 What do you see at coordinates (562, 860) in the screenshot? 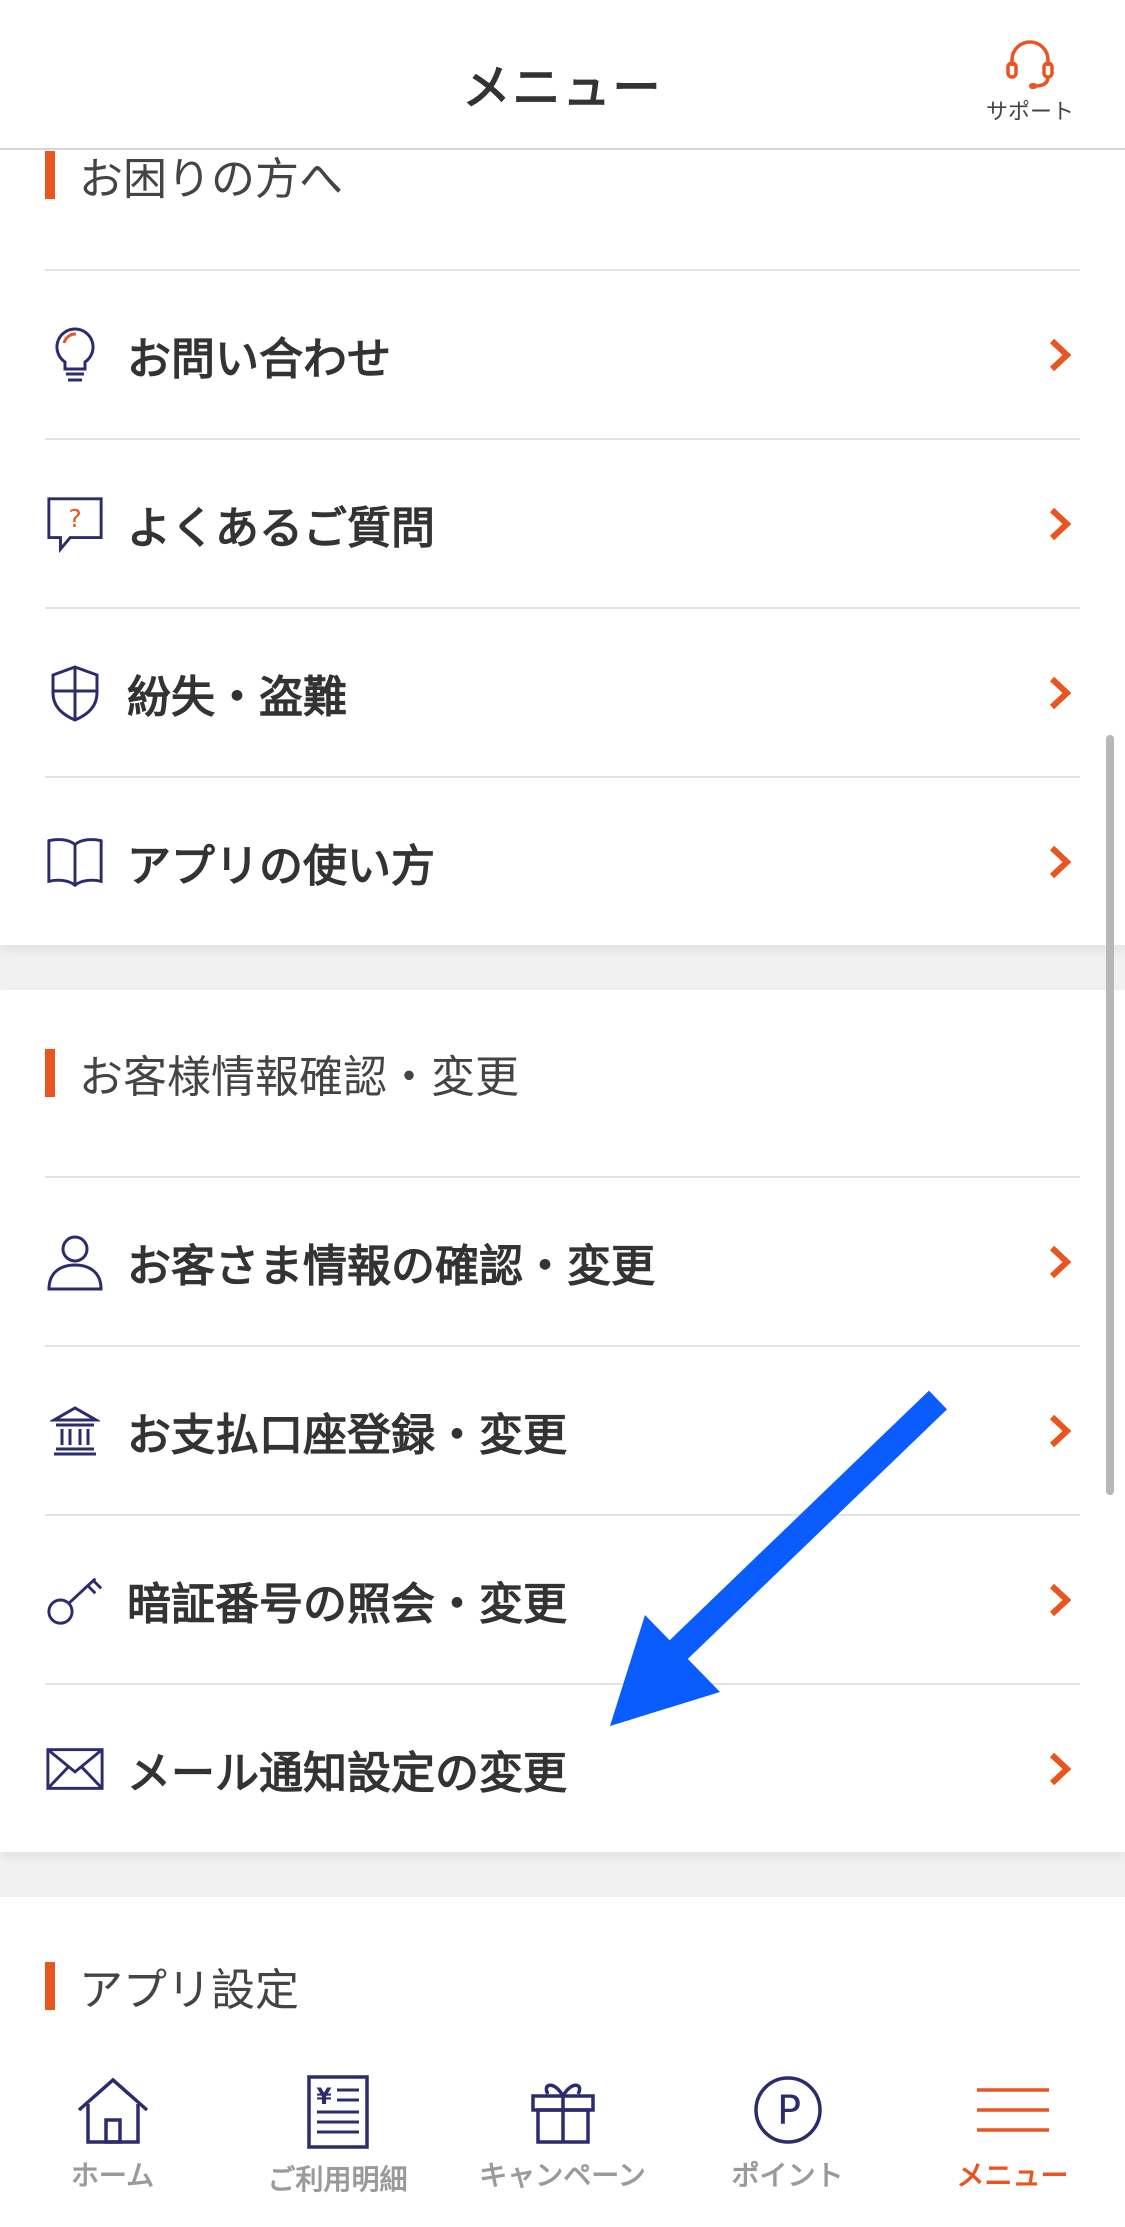
I see `menu-item-app-guide: アプリの使い方` at bounding box center [562, 860].